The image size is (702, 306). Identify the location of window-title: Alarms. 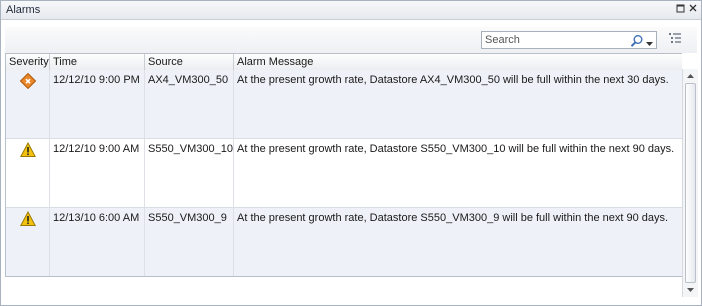
(23, 10).